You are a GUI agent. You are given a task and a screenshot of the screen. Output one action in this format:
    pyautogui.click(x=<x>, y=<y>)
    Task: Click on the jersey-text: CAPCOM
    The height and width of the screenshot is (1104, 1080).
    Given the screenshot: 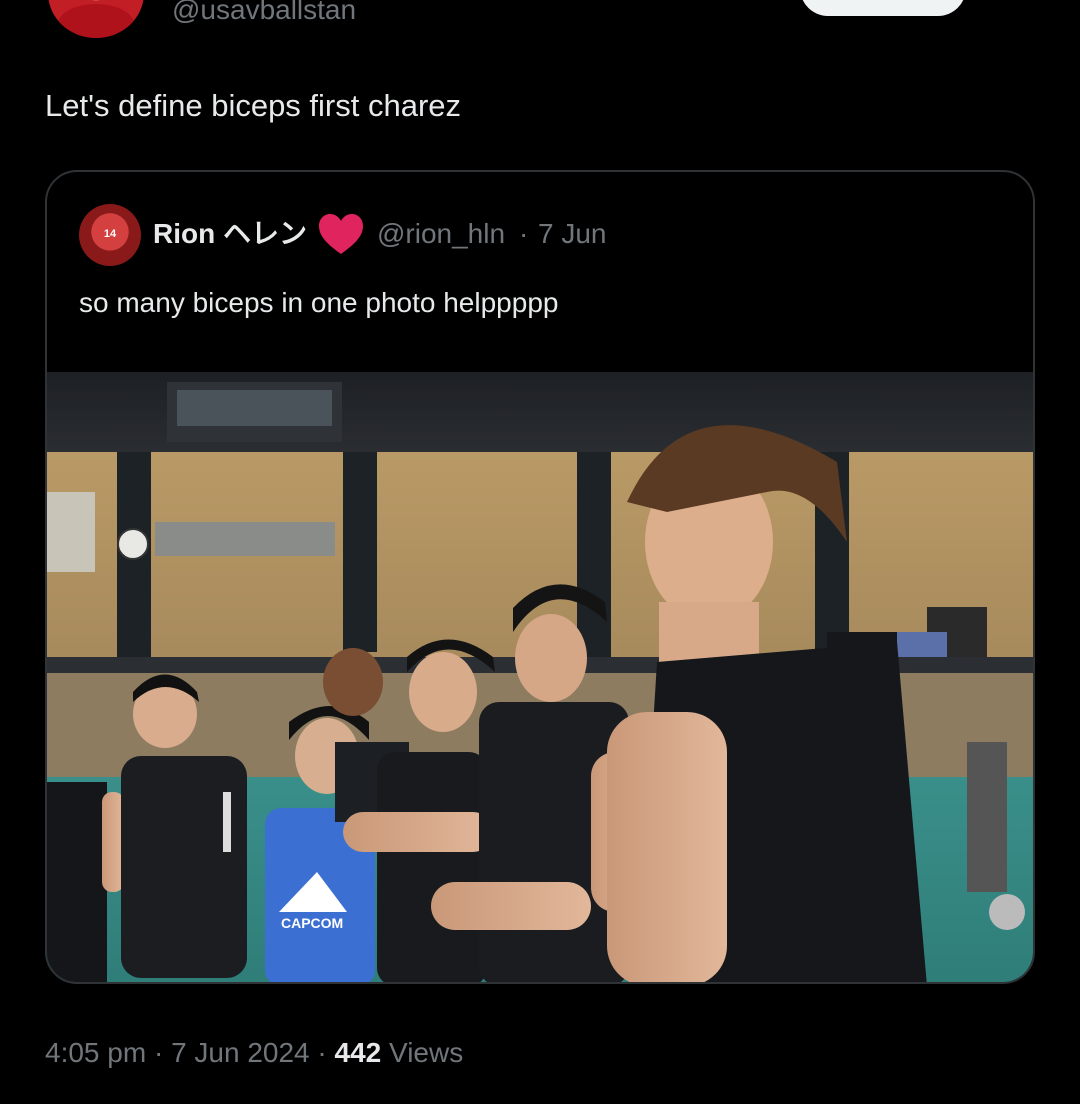 What is the action you would take?
    pyautogui.click(x=312, y=923)
    